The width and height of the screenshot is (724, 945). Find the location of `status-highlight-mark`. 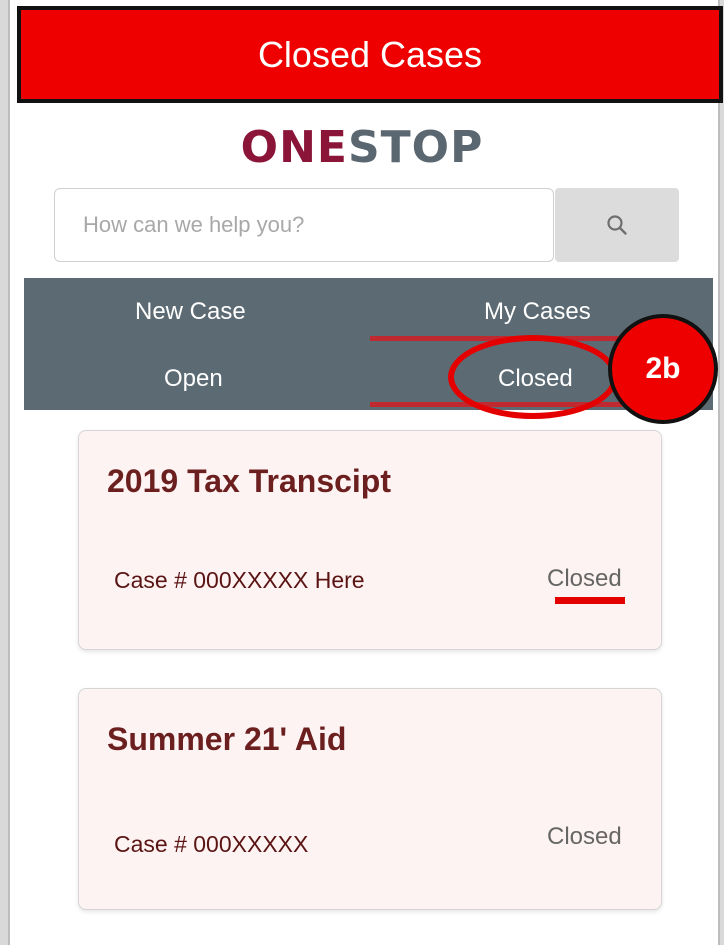

status-highlight-mark is located at coordinates (590, 600).